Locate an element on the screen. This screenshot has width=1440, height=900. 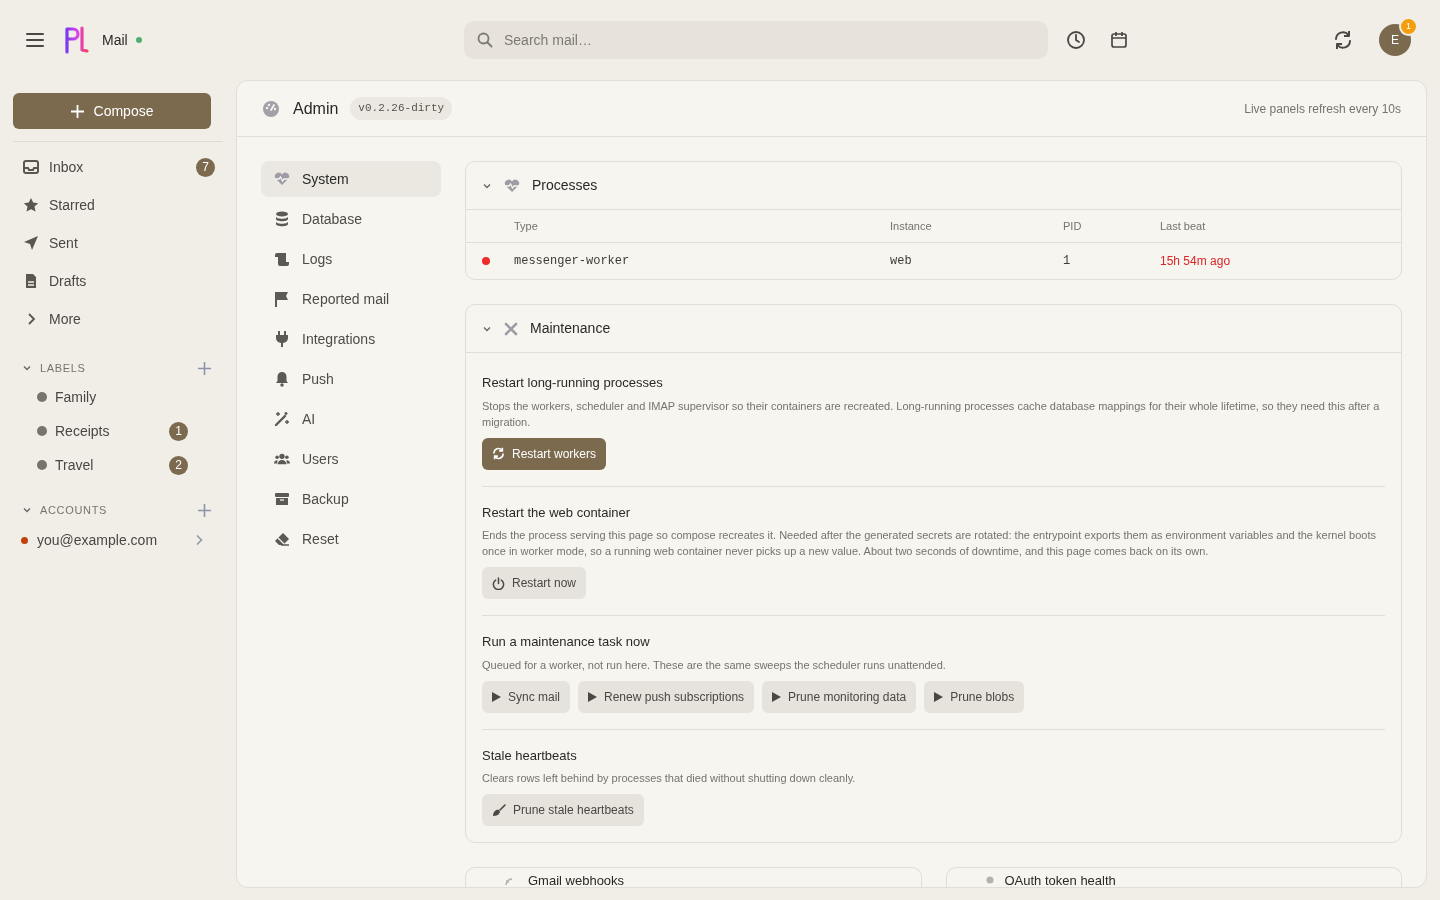
section-title: Restart the web container is located at coordinates (557, 512).